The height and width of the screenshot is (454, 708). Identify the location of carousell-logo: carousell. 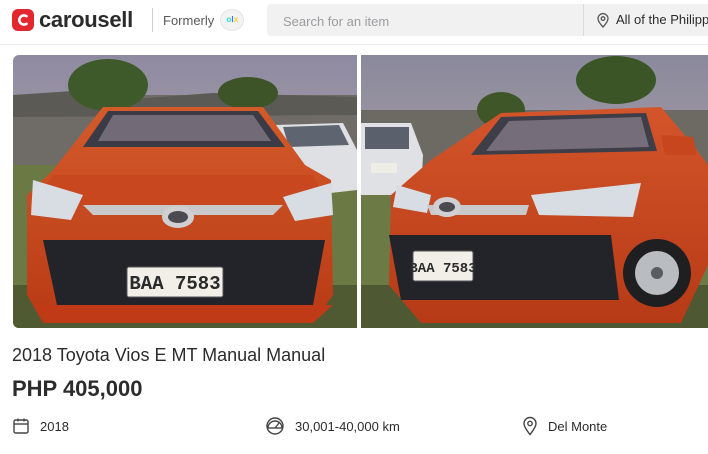
(72, 20).